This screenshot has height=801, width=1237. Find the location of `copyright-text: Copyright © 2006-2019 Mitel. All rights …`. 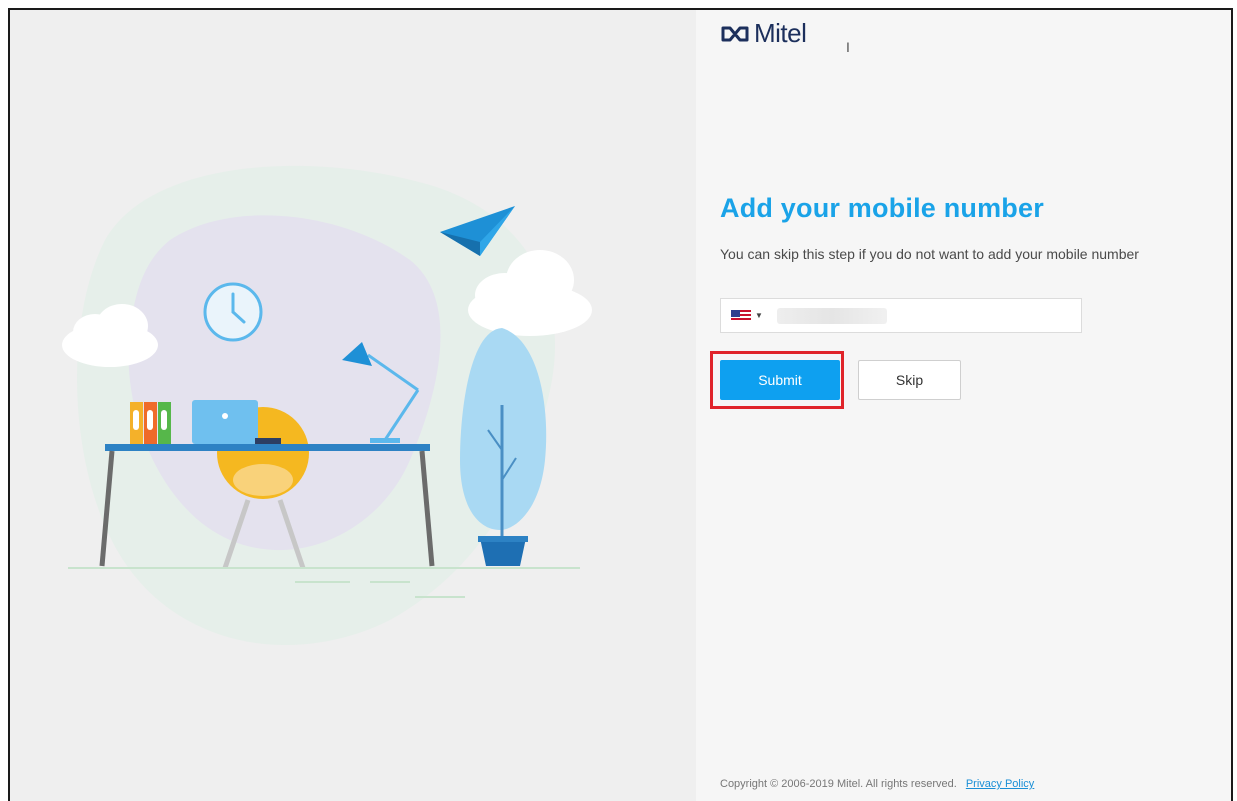

copyright-text: Copyright © 2006-2019 Mitel. All rights … is located at coordinates (838, 784).